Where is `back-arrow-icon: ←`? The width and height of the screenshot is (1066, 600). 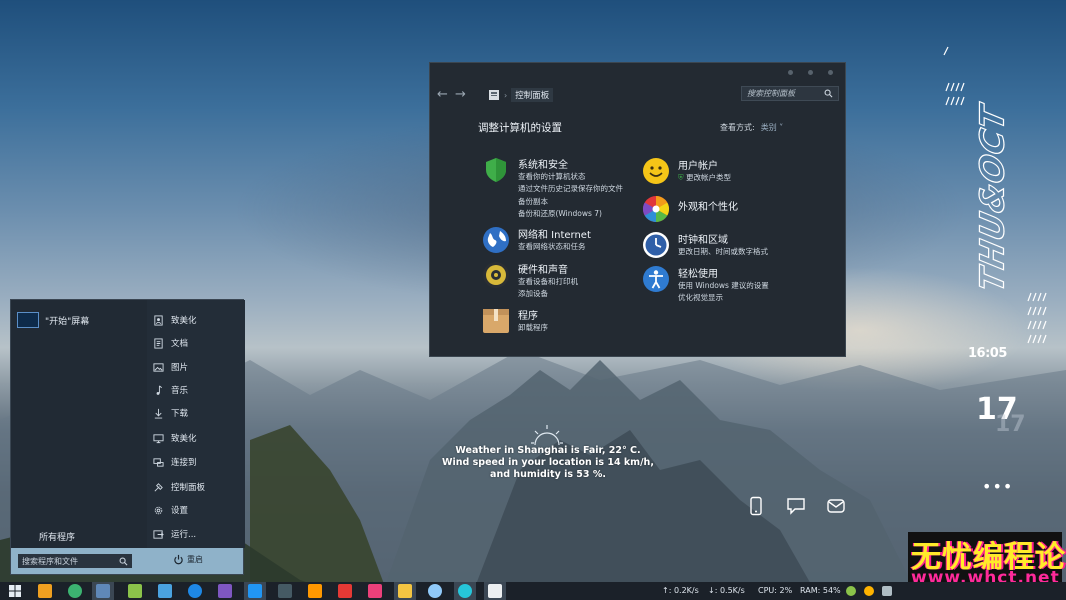
back-arrow-icon: ← is located at coordinates (442, 94).